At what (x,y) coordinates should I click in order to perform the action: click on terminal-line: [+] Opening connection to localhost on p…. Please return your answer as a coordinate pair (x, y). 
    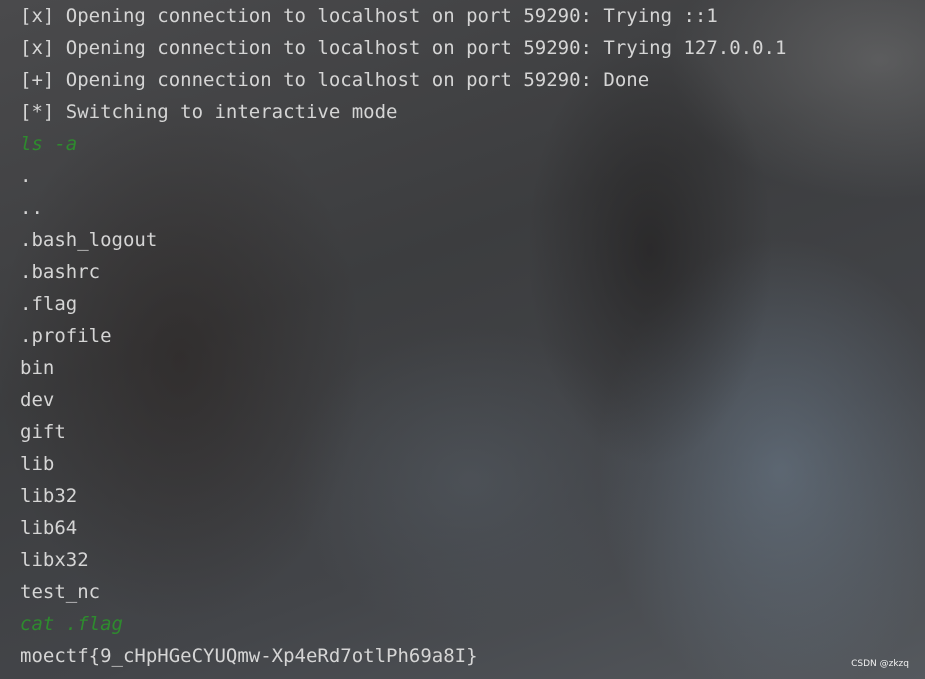
    Looking at the image, I should click on (335, 80).